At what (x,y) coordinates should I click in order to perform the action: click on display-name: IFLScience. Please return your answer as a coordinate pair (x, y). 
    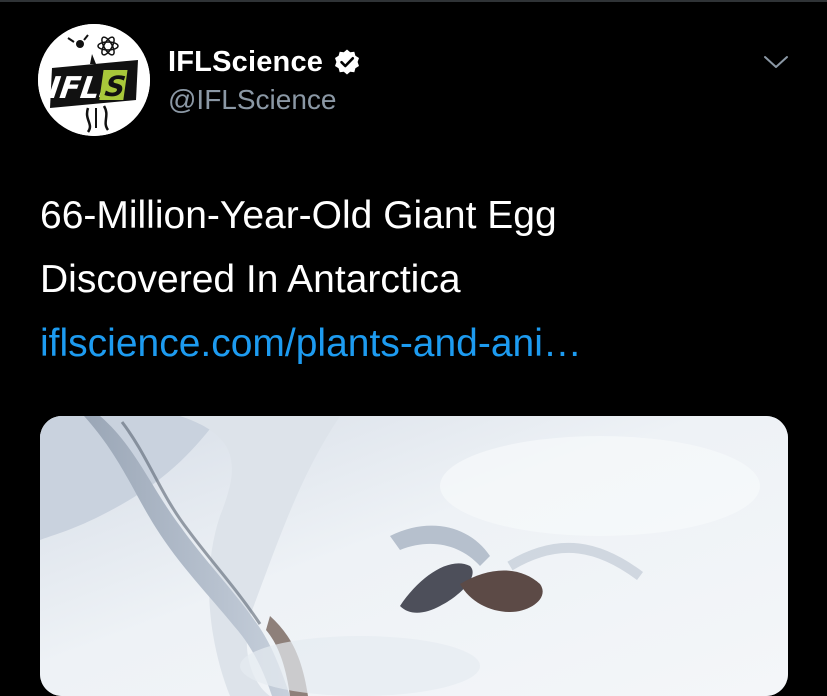
    Looking at the image, I should click on (245, 62).